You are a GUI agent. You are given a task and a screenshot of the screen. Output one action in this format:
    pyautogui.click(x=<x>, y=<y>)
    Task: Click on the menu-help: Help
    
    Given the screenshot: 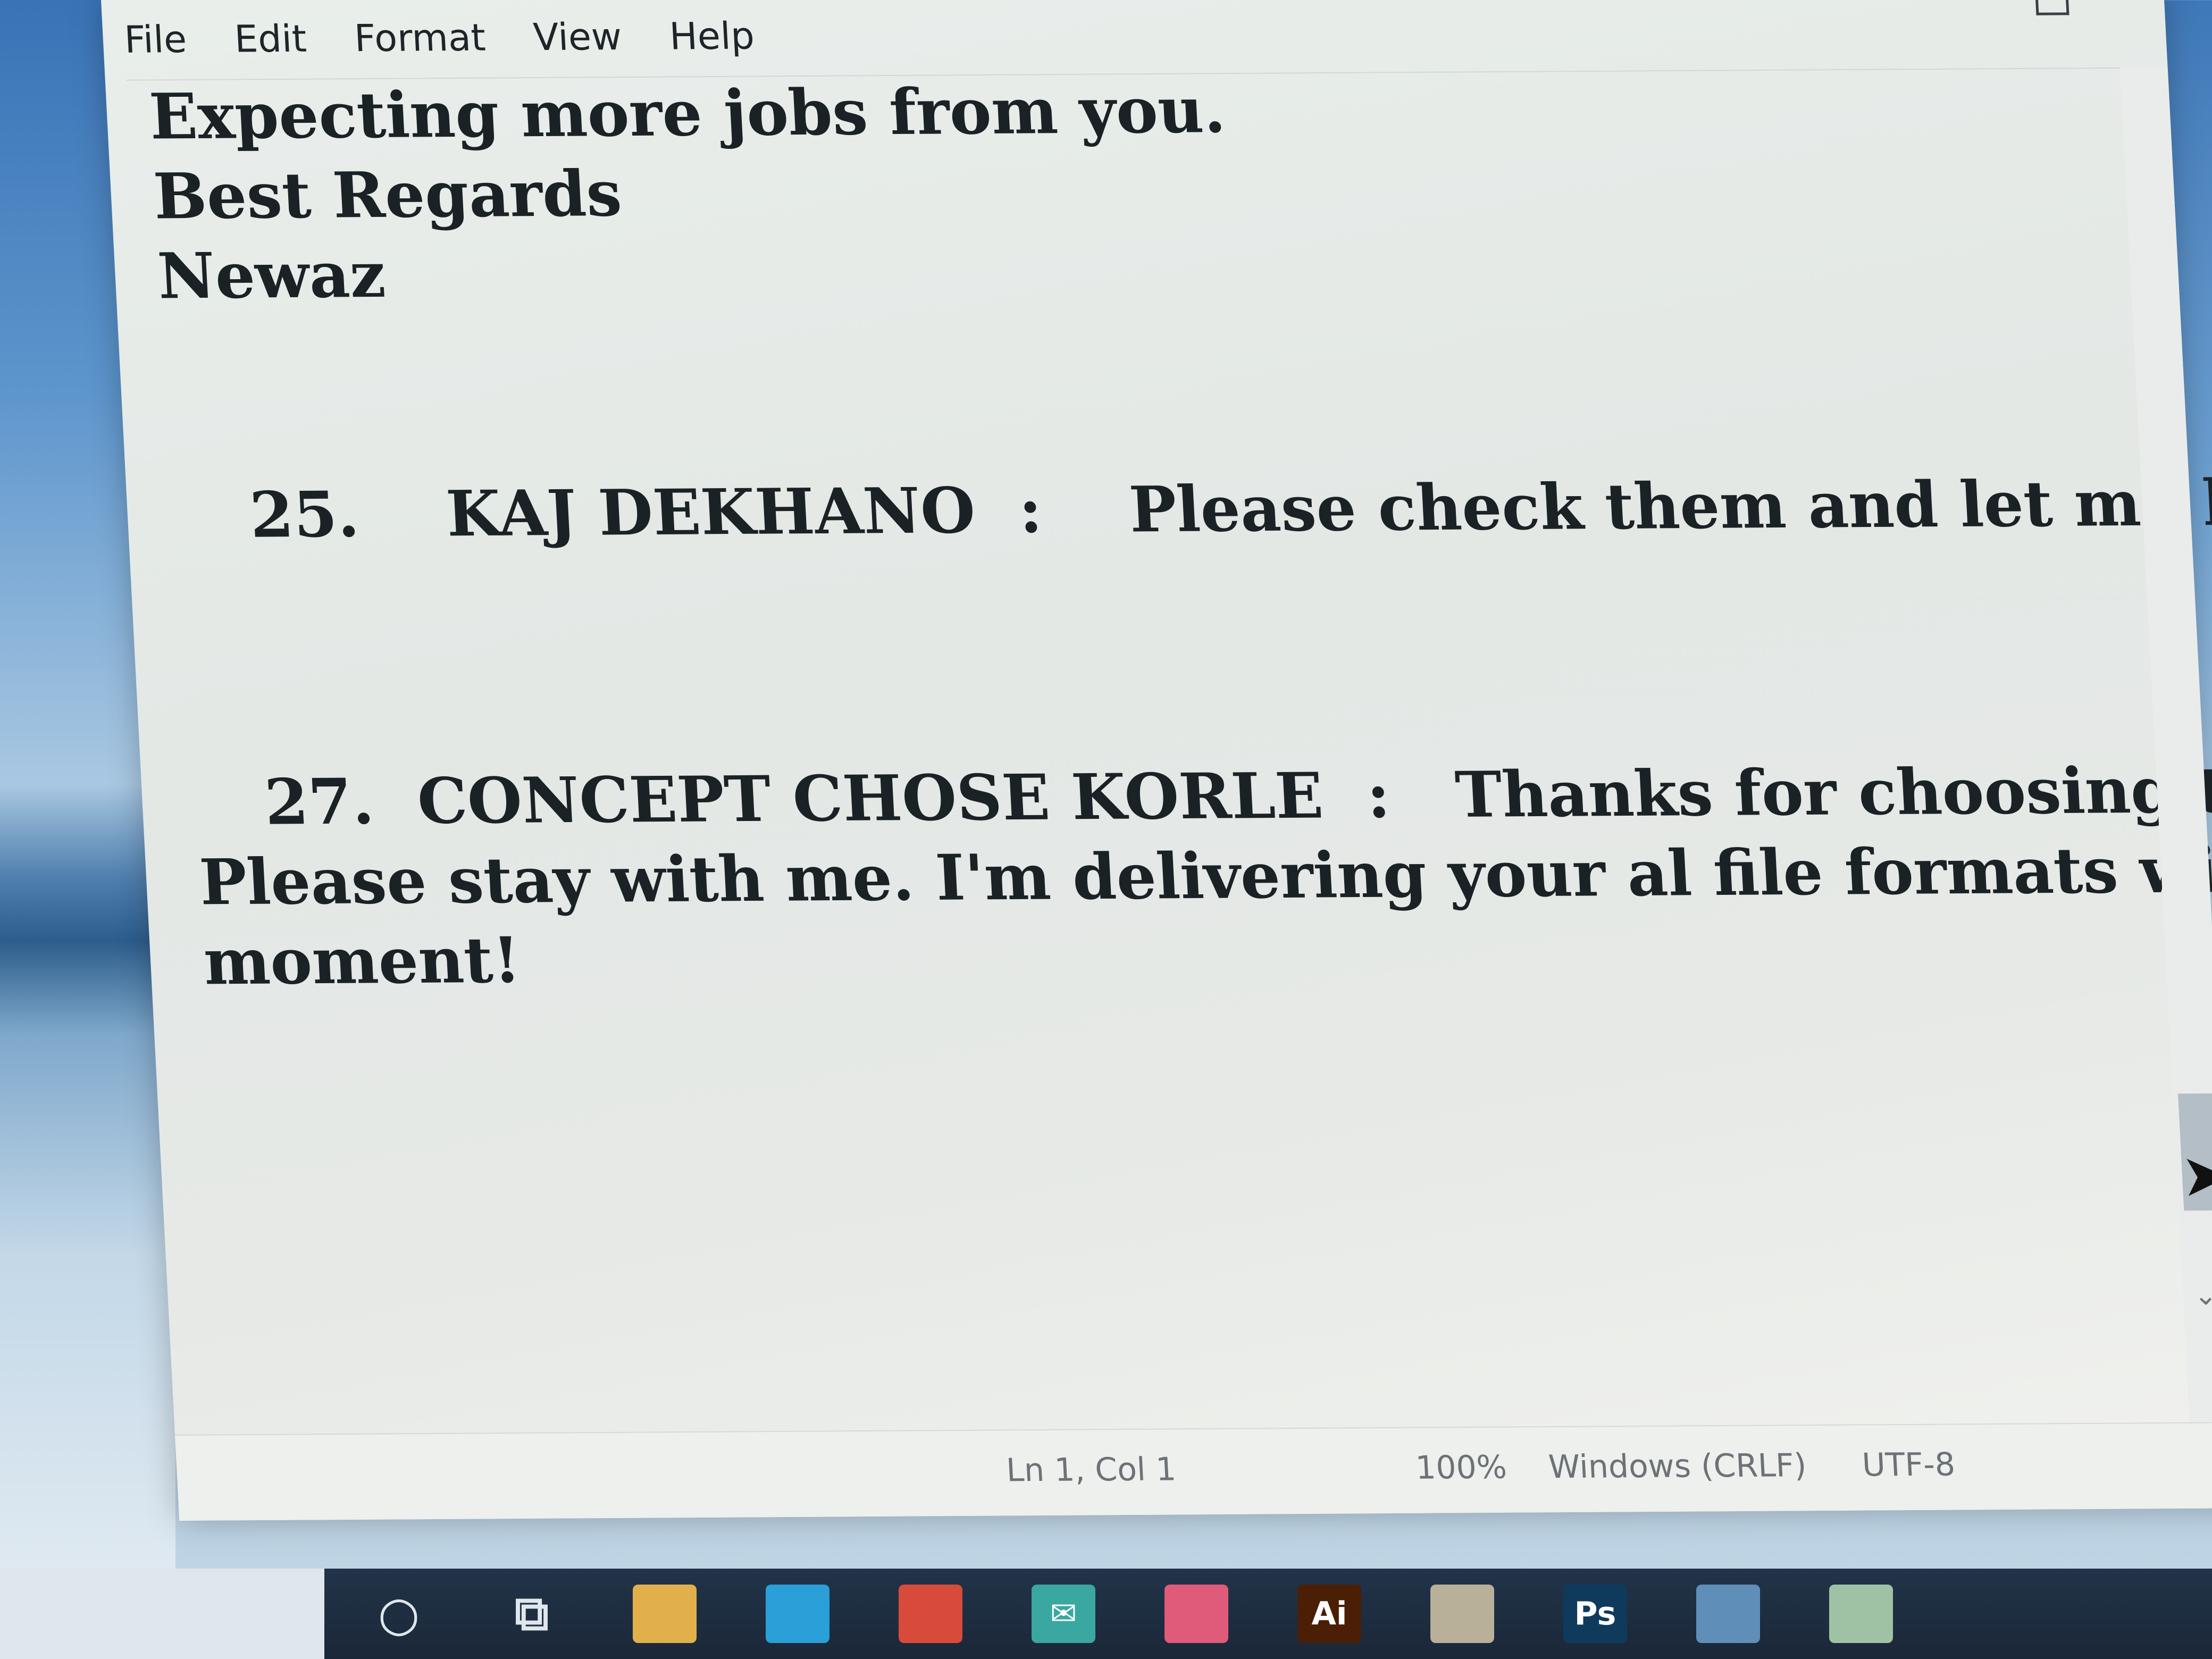 What is the action you would take?
    pyautogui.click(x=712, y=36)
    